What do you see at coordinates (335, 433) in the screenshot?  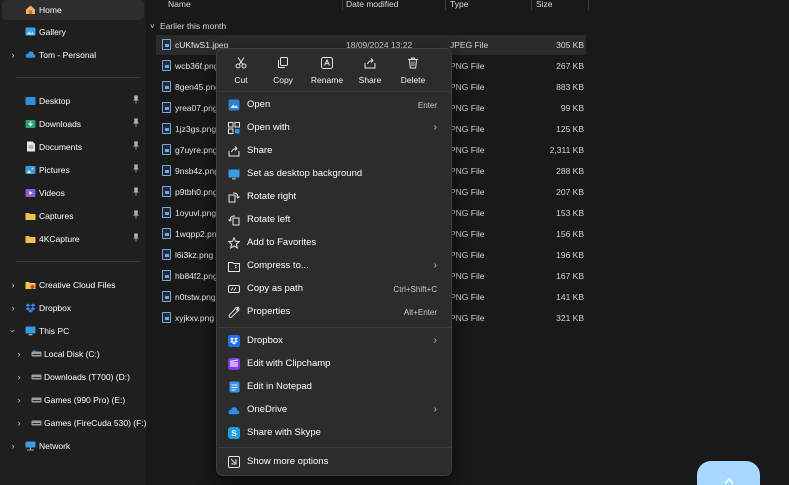 I see `menu-item-share-with-skype: S Share with Skype` at bounding box center [335, 433].